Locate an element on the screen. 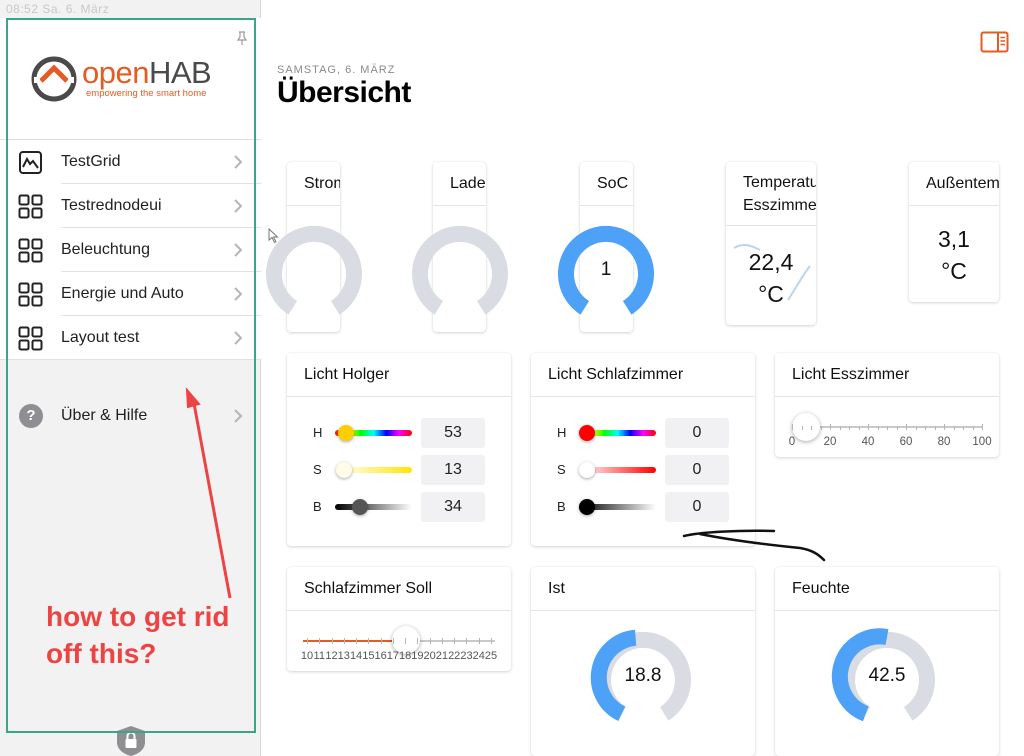 This screenshot has width=1024, height=756. sidebar-logo-area: openHAB empowering the smart home is located at coordinates (130, 79).